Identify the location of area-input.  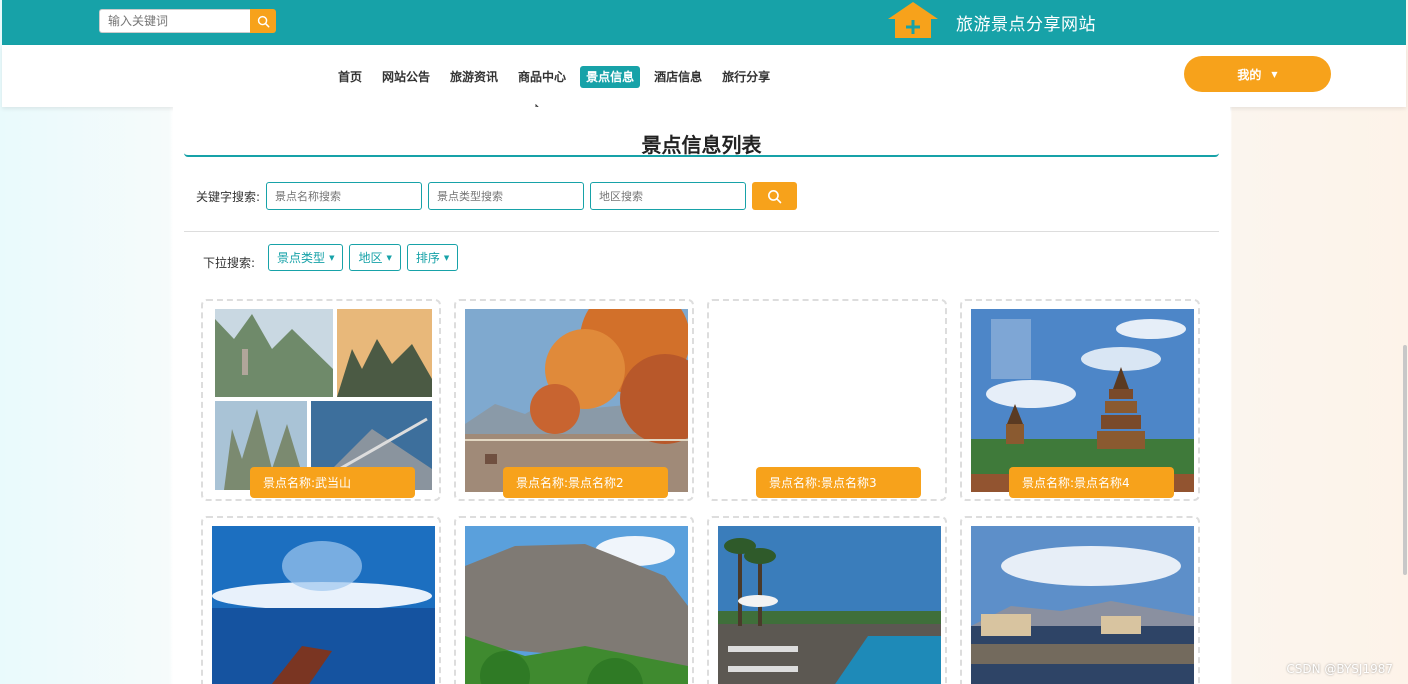
(668, 196).